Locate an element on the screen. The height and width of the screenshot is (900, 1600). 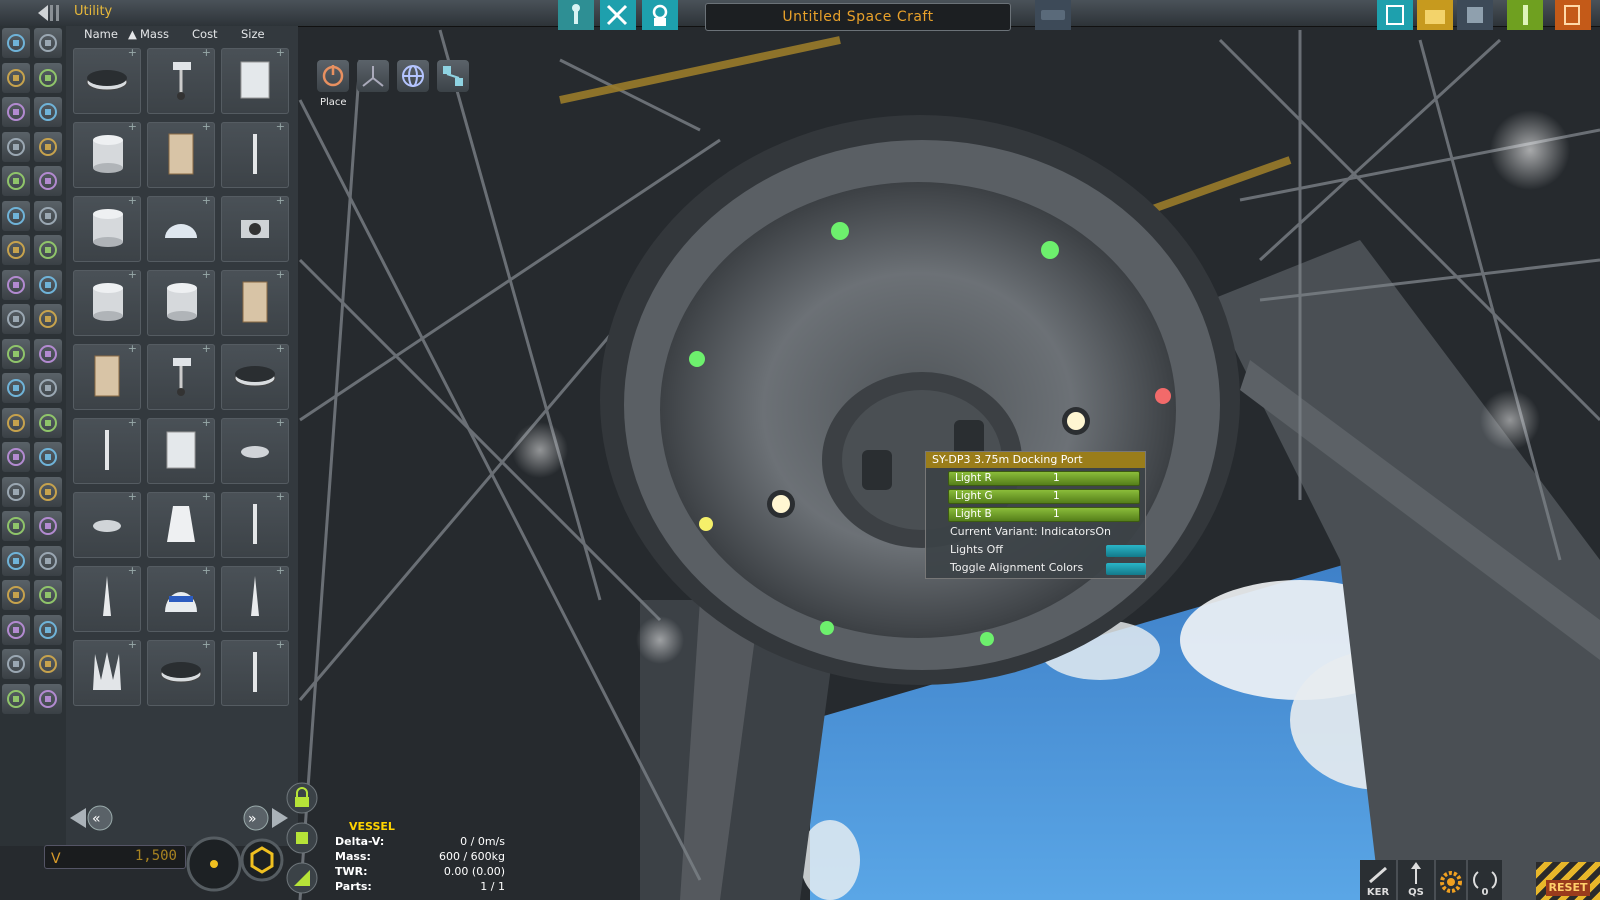
light-b-slider: Light B 1 is located at coordinates (1044, 514).